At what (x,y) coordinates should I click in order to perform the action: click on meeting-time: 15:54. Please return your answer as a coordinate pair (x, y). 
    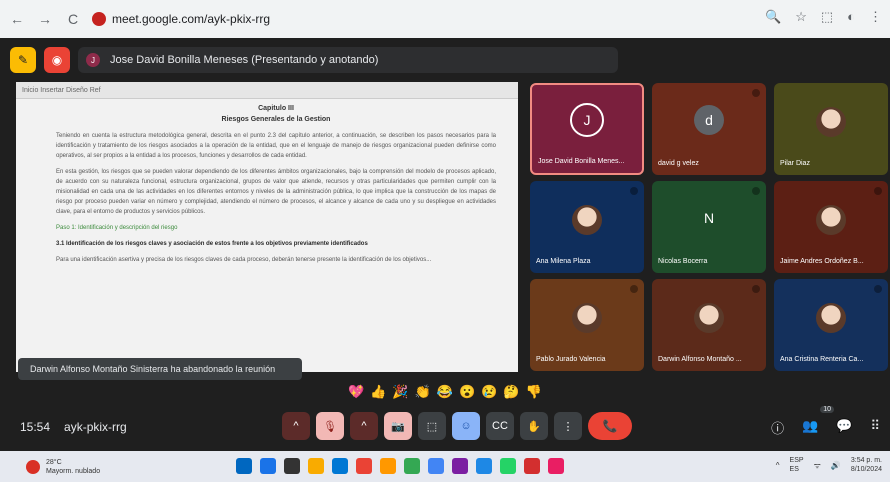
    Looking at the image, I should click on (35, 427).